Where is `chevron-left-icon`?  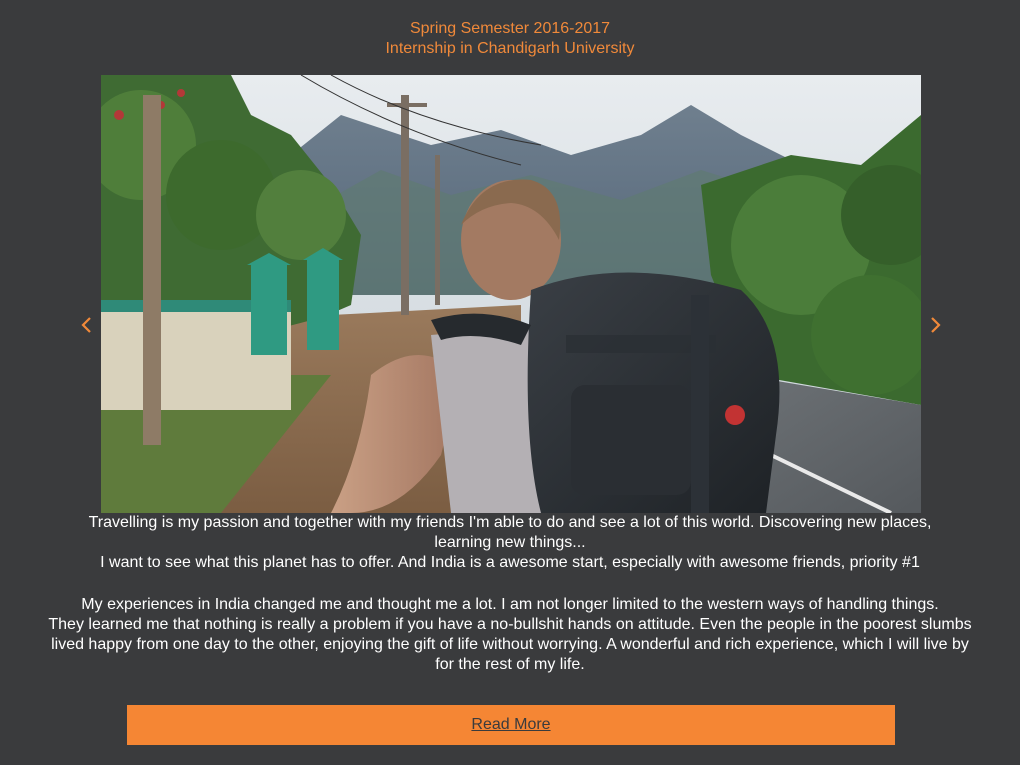 chevron-left-icon is located at coordinates (86, 325).